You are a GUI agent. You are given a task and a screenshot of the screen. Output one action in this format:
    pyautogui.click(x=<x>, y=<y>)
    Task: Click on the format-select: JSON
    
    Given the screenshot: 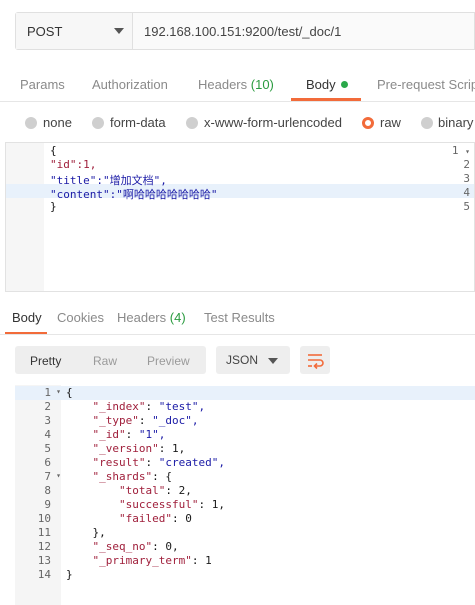 What is the action you would take?
    pyautogui.click(x=253, y=360)
    